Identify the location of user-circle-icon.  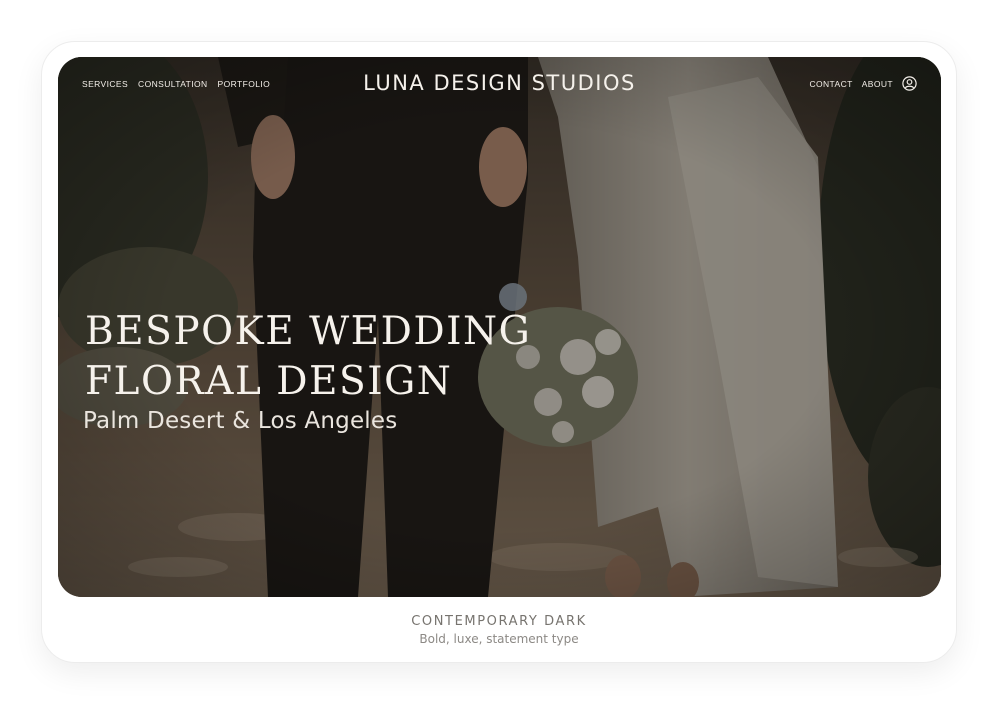
(909, 83).